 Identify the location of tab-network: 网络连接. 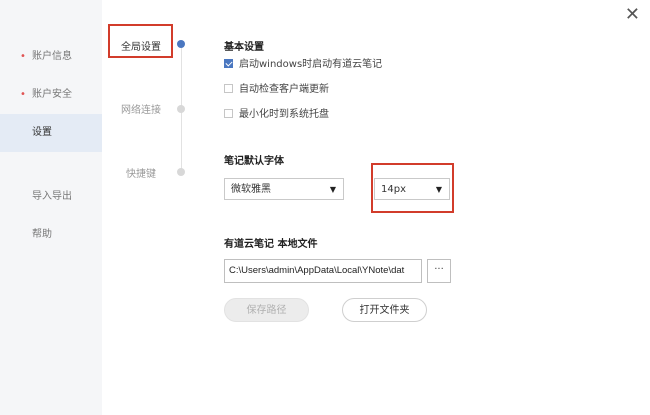
(141, 108).